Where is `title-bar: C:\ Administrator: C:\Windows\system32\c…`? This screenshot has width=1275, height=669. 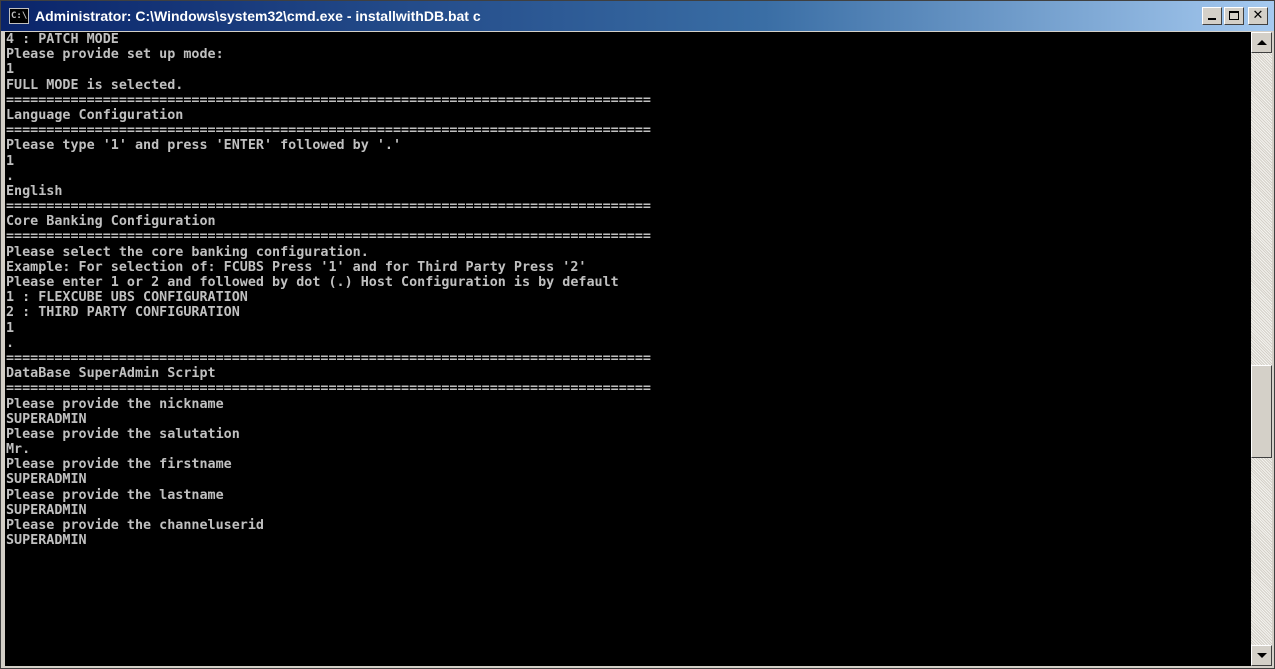
title-bar: C:\ Administrator: C:\Windows\system32\c… is located at coordinates (637, 16).